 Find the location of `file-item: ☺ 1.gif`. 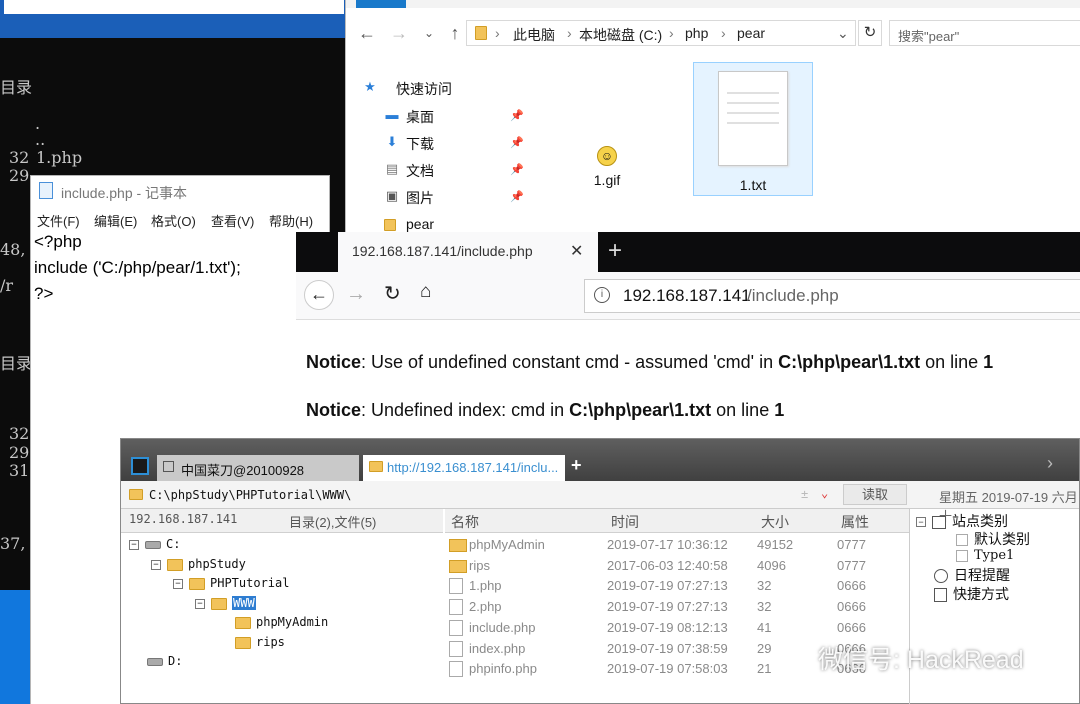

file-item: ☺ 1.gif is located at coordinates (607, 167).